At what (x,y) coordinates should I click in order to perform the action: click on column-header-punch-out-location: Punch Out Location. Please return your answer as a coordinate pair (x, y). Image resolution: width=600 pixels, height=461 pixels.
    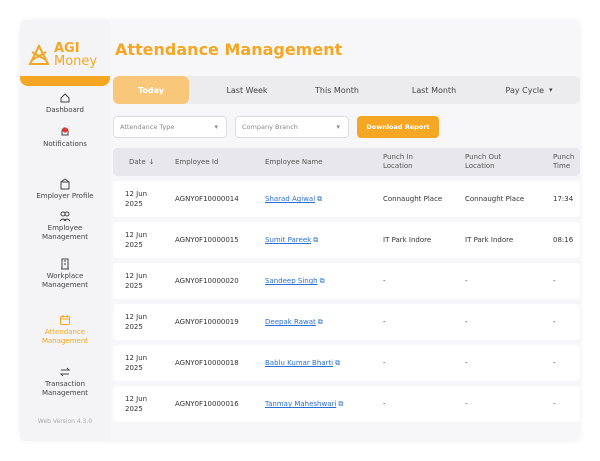
    Looking at the image, I should click on (483, 161).